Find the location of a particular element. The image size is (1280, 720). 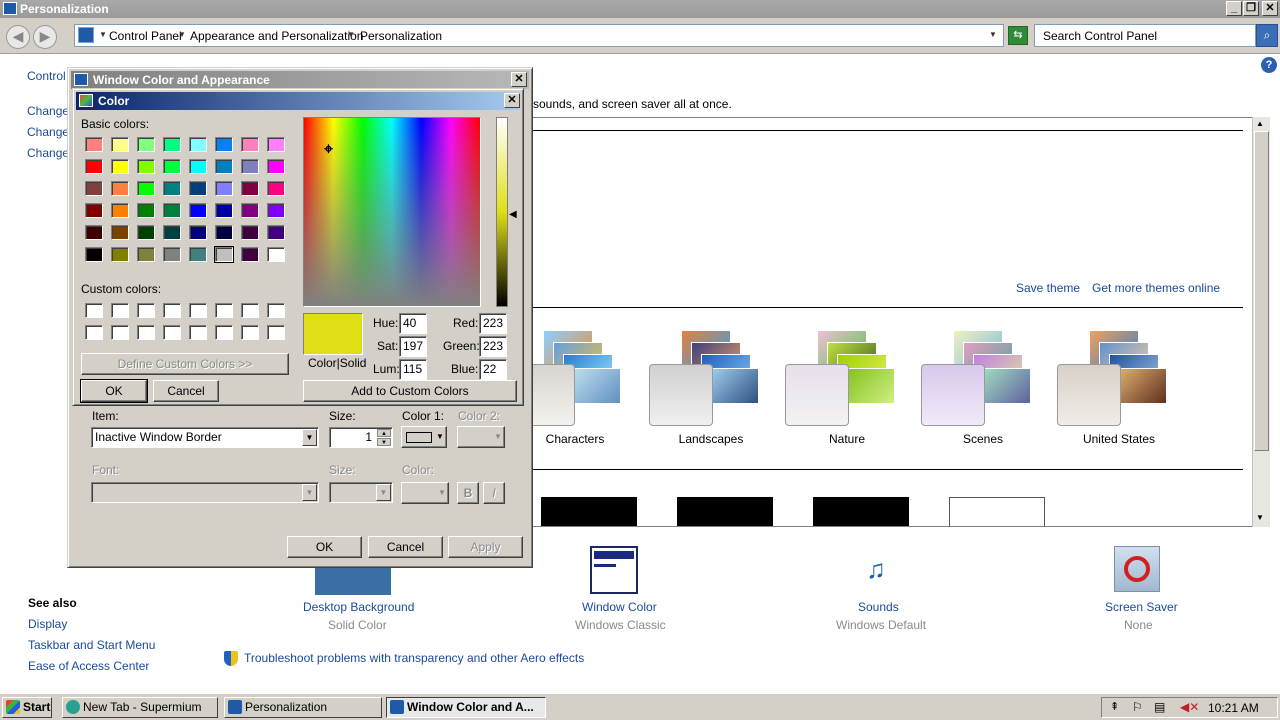

font-size-select: ▼ is located at coordinates (361, 492).